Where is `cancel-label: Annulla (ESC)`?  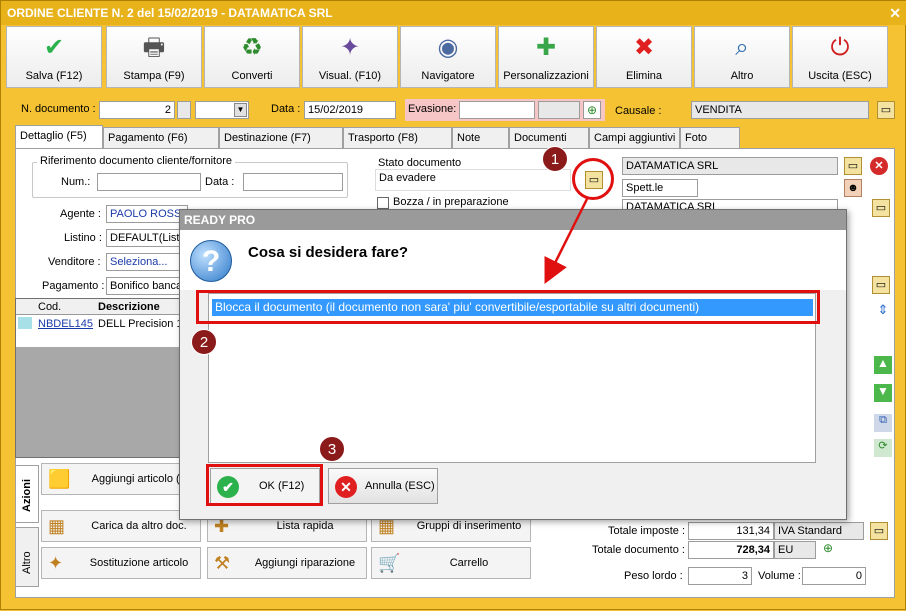
cancel-label: Annulla (ESC) is located at coordinates (400, 486).